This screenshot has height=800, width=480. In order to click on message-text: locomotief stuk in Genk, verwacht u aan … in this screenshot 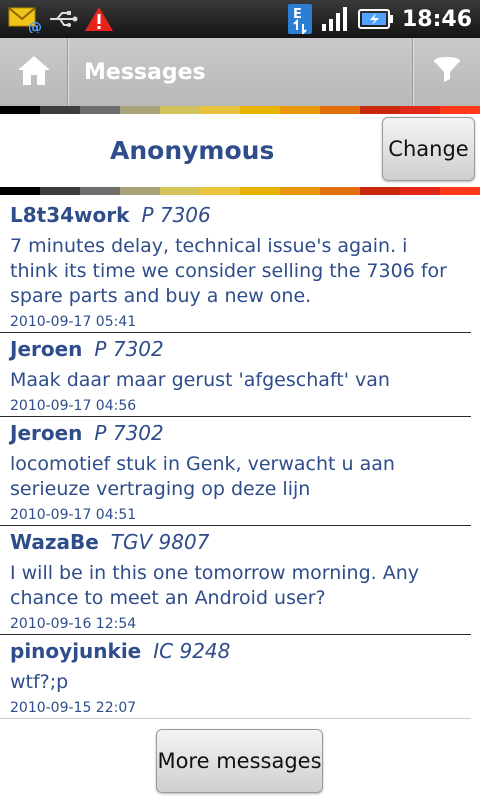, I will do `click(202, 476)`.